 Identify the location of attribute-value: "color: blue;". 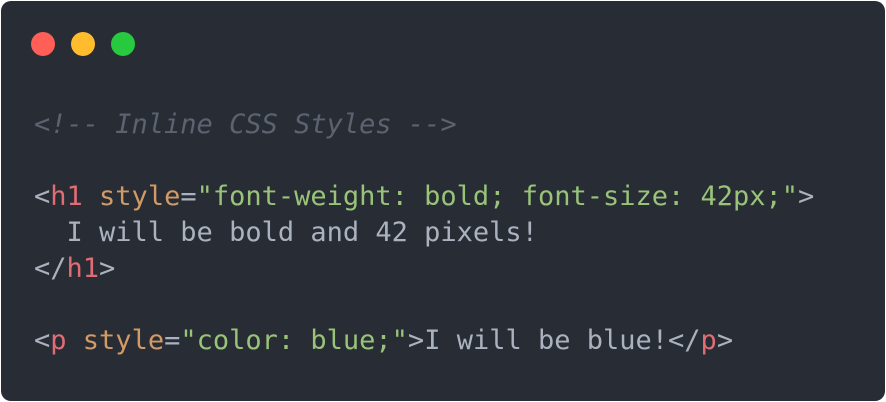
(294, 340).